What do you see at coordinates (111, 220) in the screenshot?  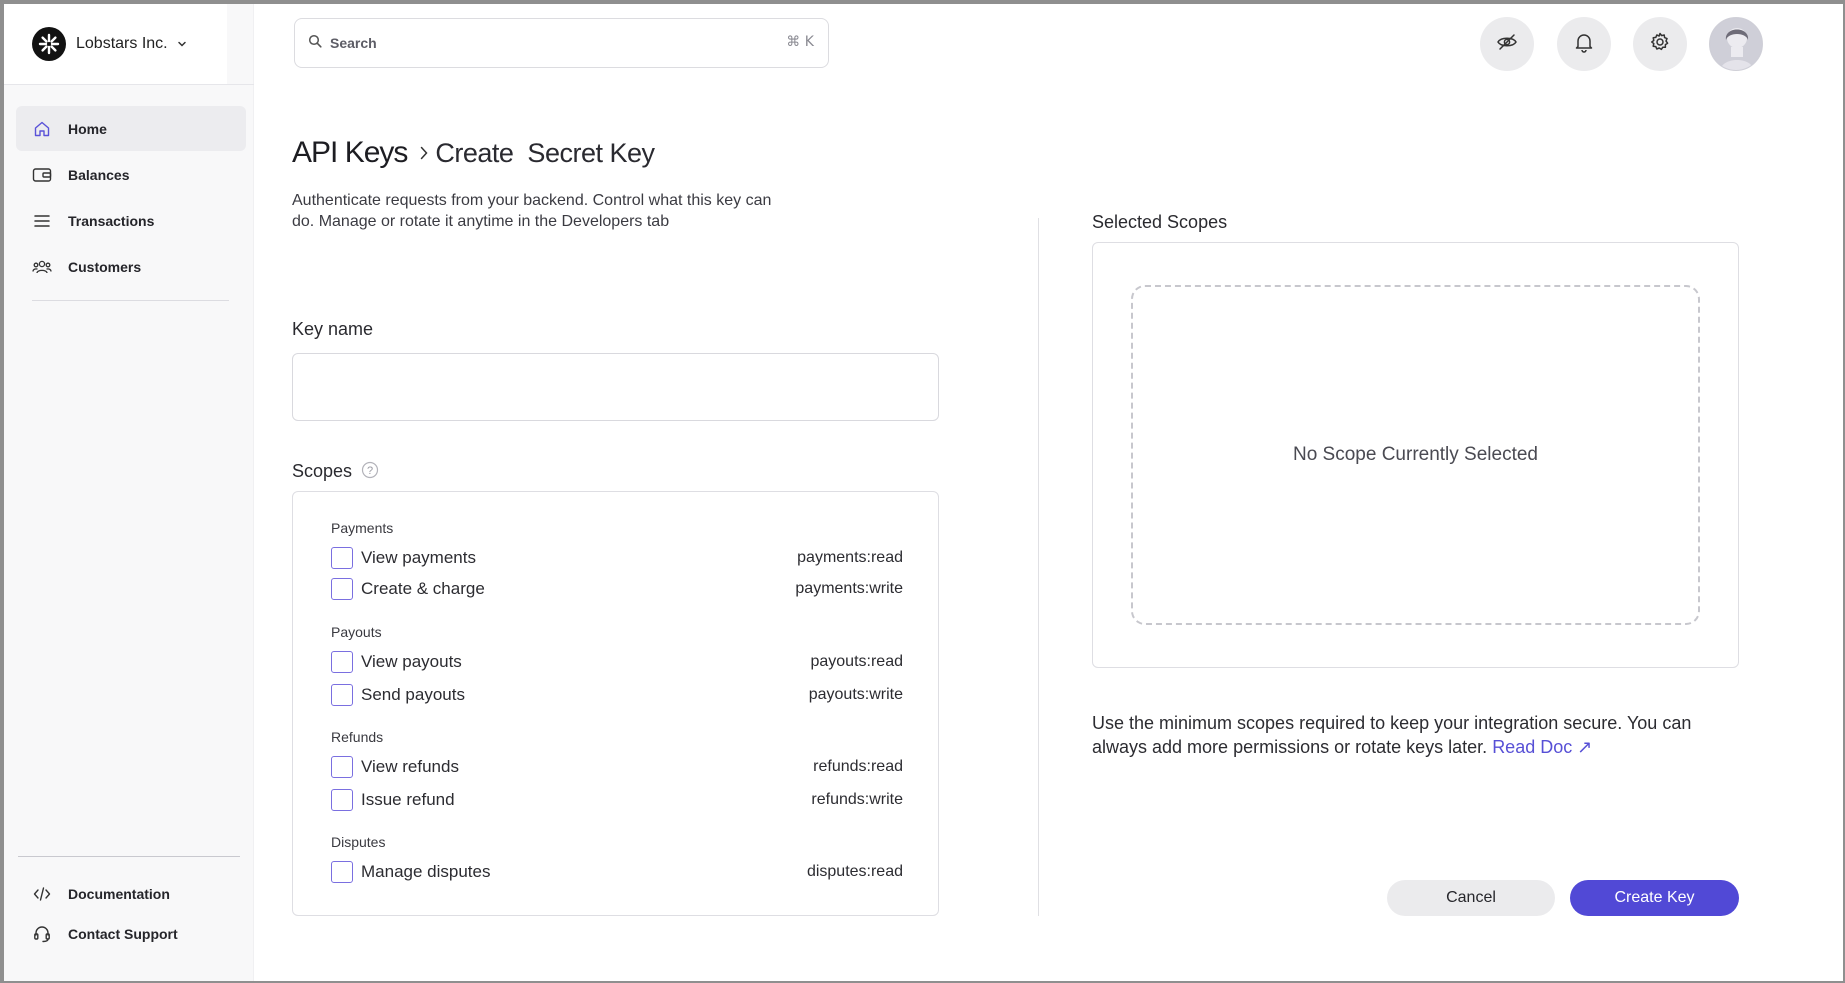 I see `sidebar-item-label: Transactions` at bounding box center [111, 220].